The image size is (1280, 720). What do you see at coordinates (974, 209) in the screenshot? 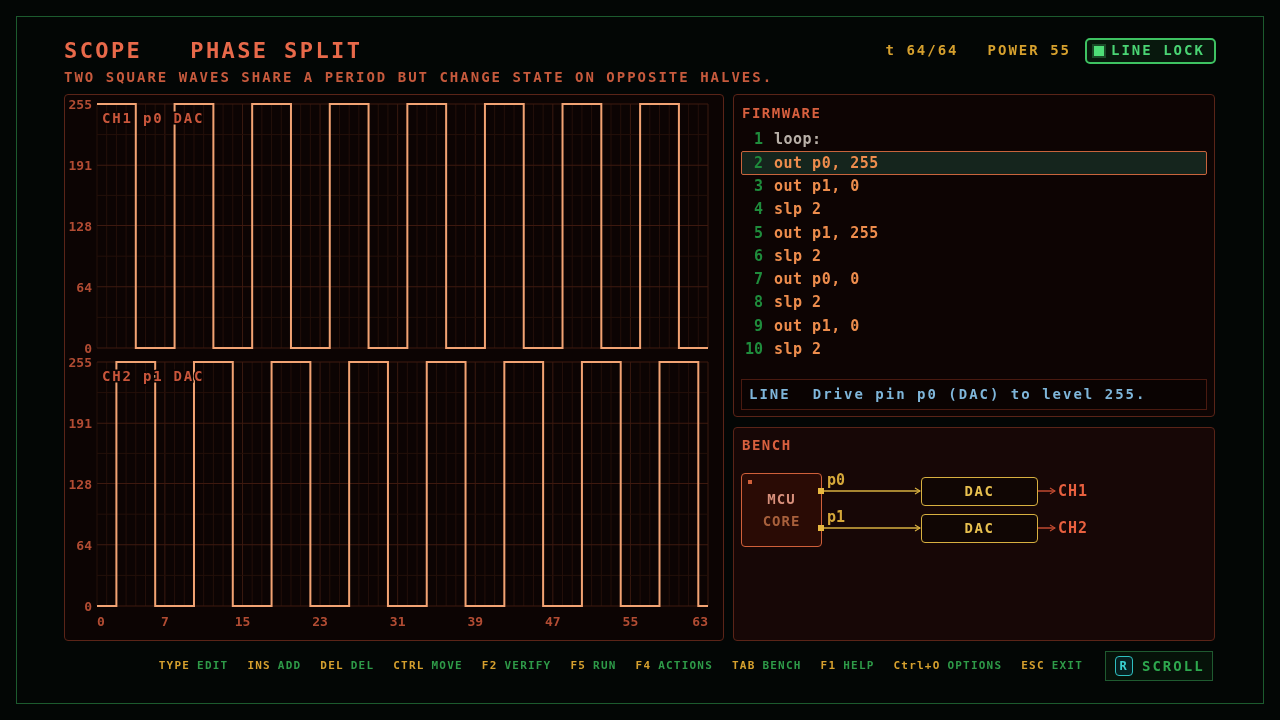
I see `code-row: 4 slp 2` at bounding box center [974, 209].